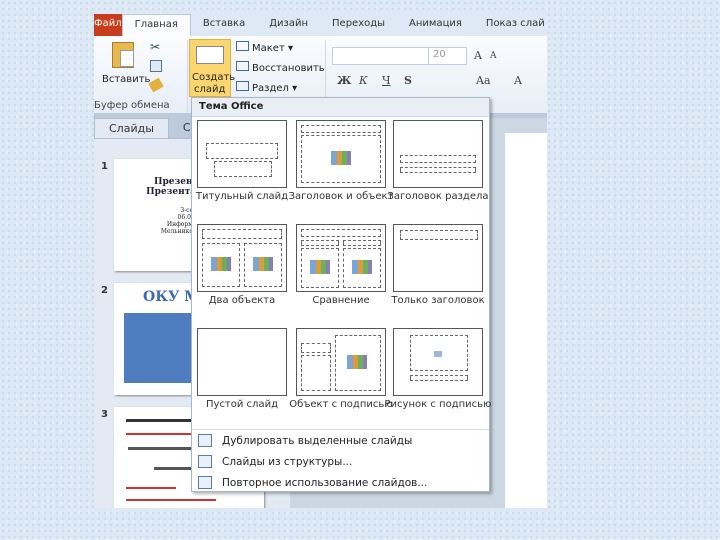  Describe the element at coordinates (242, 300) in the screenshot. I see `layout-label: Два объекта` at that location.